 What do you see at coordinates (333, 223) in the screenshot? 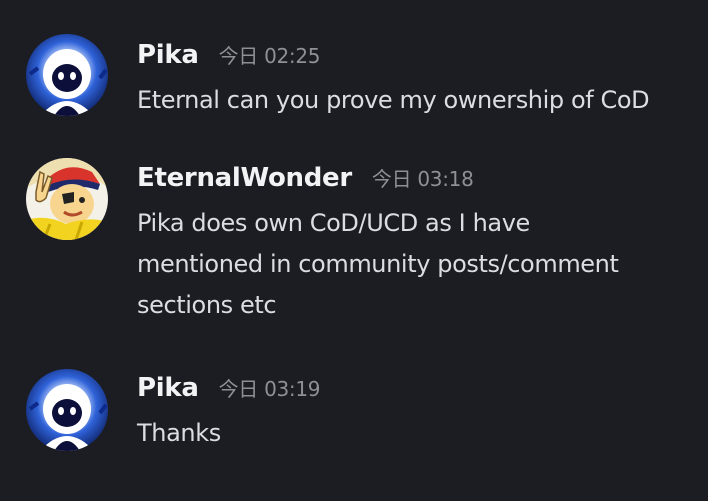
I see `message-line: Pika does own CoD/UCD as I have` at bounding box center [333, 223].